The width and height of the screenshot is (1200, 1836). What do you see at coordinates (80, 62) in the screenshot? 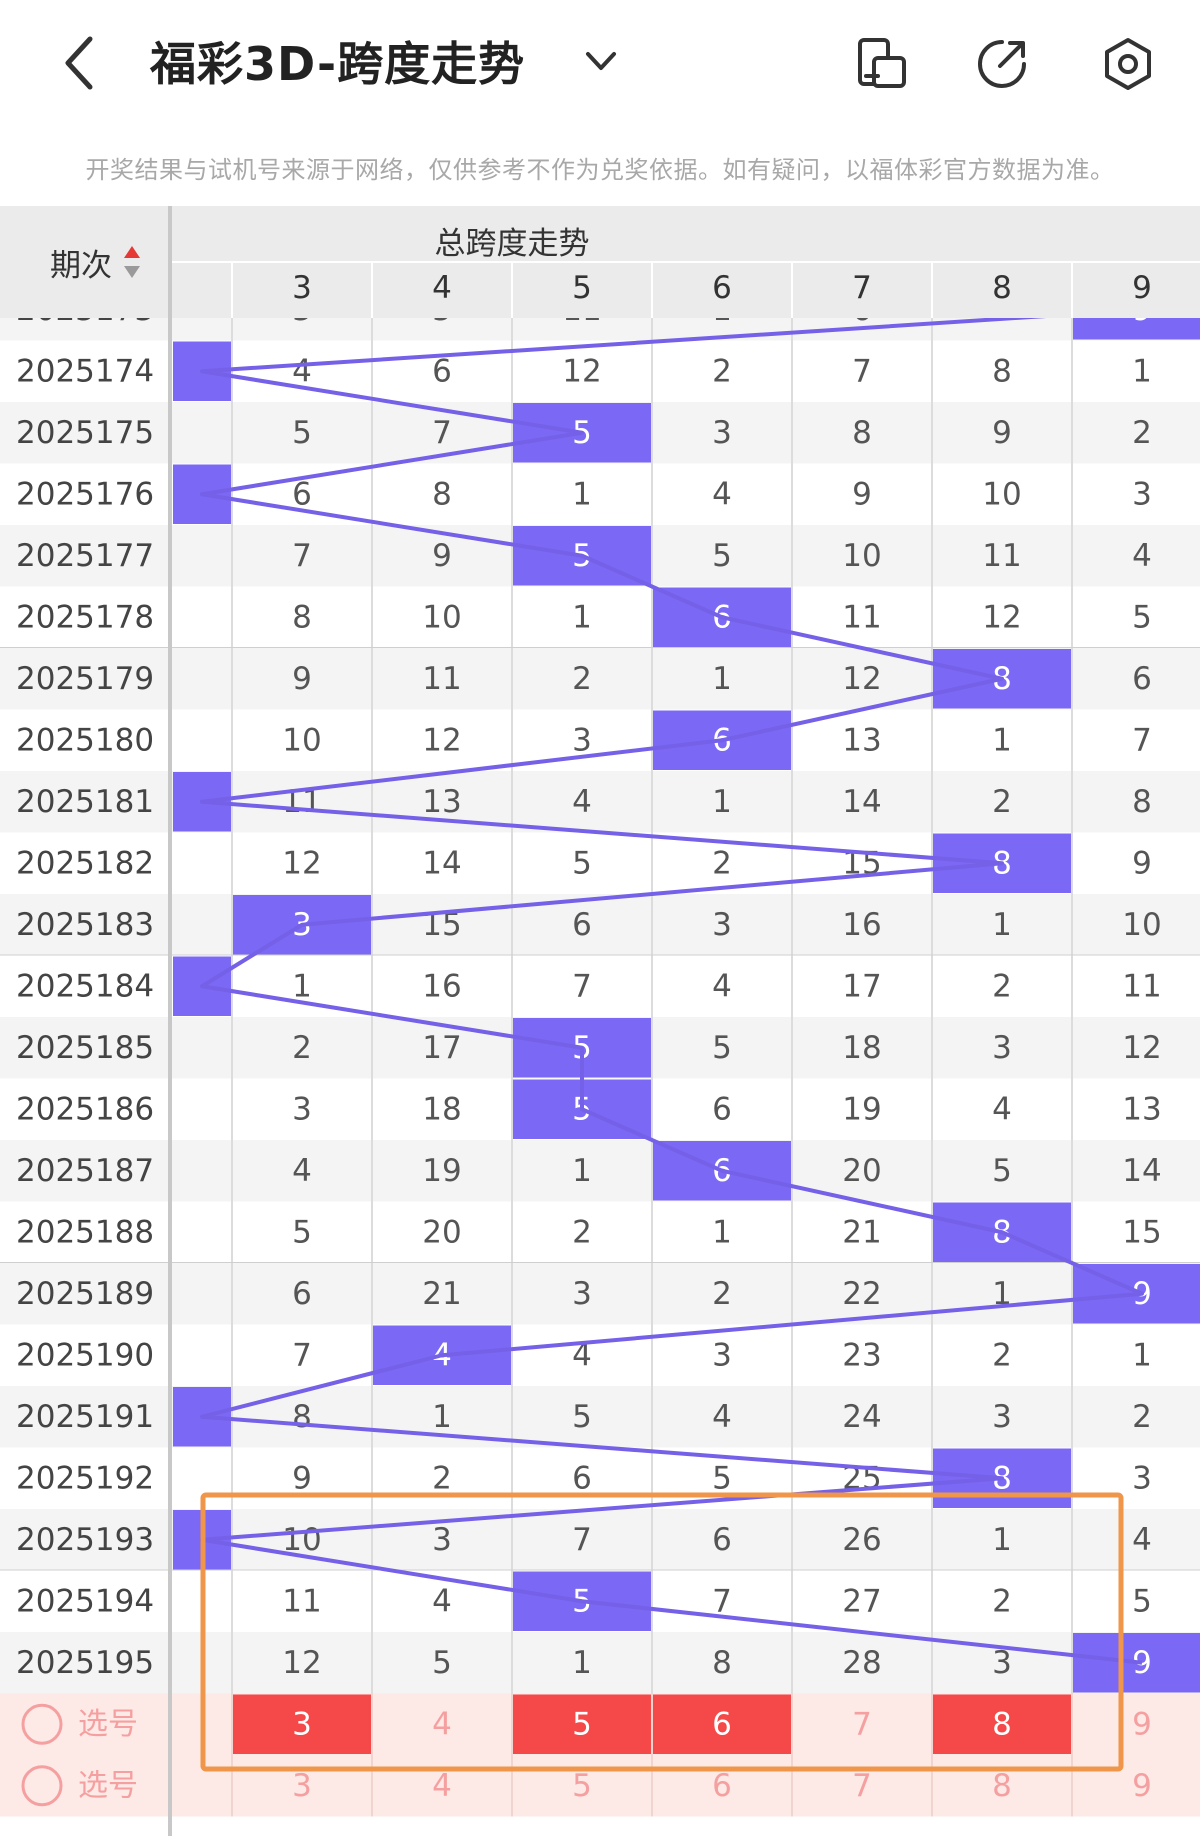
I see `back-button` at bounding box center [80, 62].